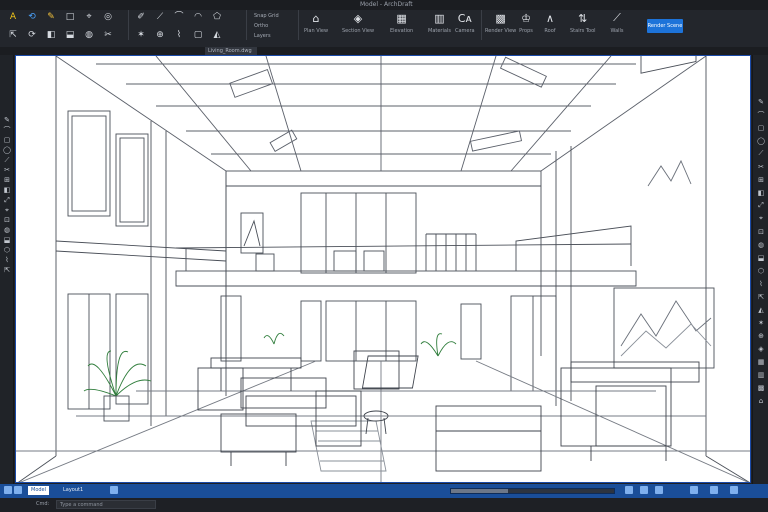  Describe the element at coordinates (179, 35) in the screenshot. I see `spline-icon: ⌇` at that location.